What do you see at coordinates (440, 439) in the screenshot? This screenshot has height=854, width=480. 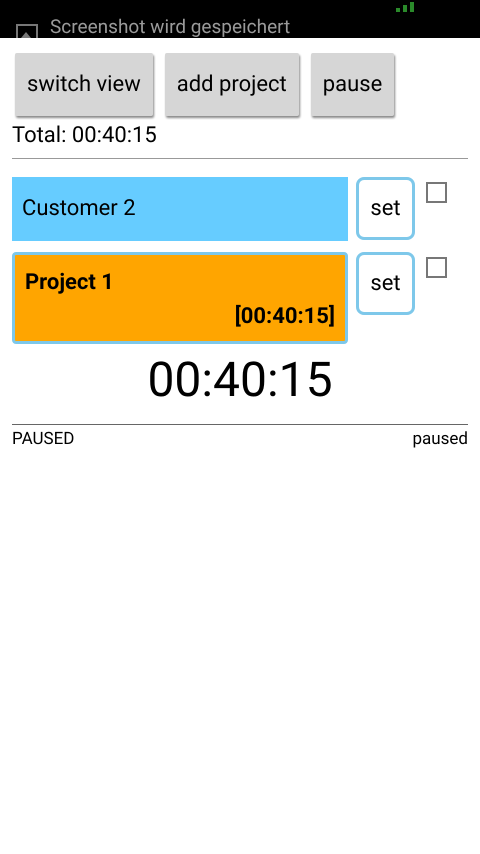 I see `state-label: paused` at bounding box center [440, 439].